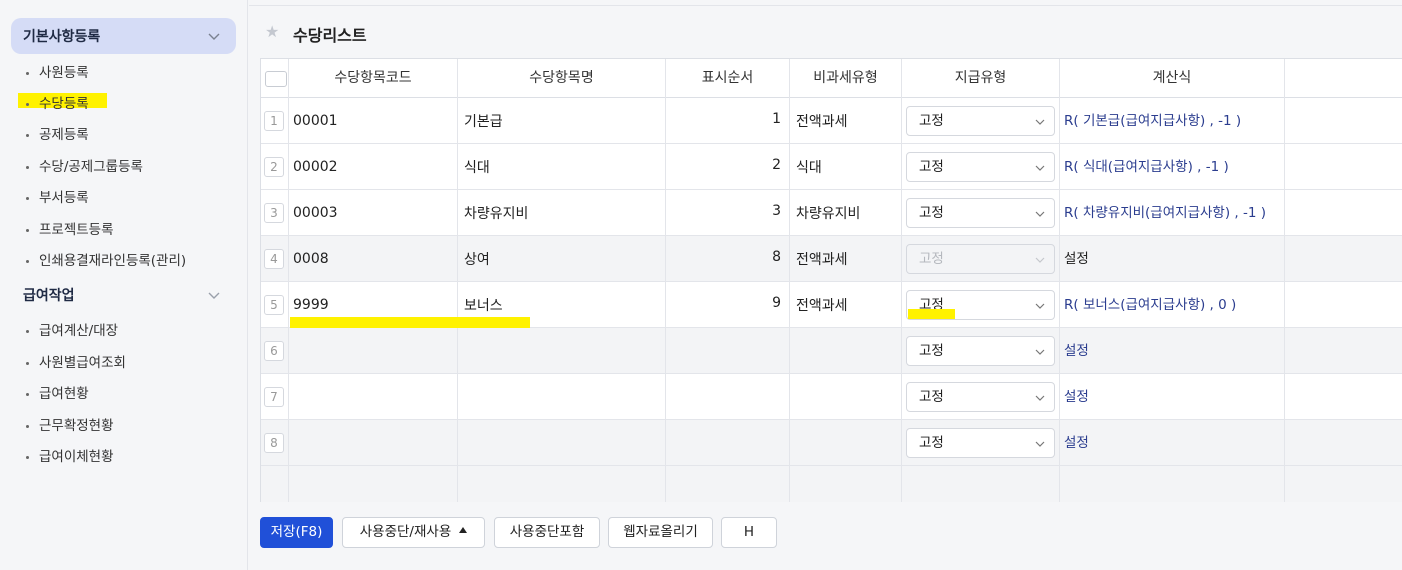  What do you see at coordinates (70, 228) in the screenshot?
I see `menu-item-project-registration: 프로젝트등록` at bounding box center [70, 228].